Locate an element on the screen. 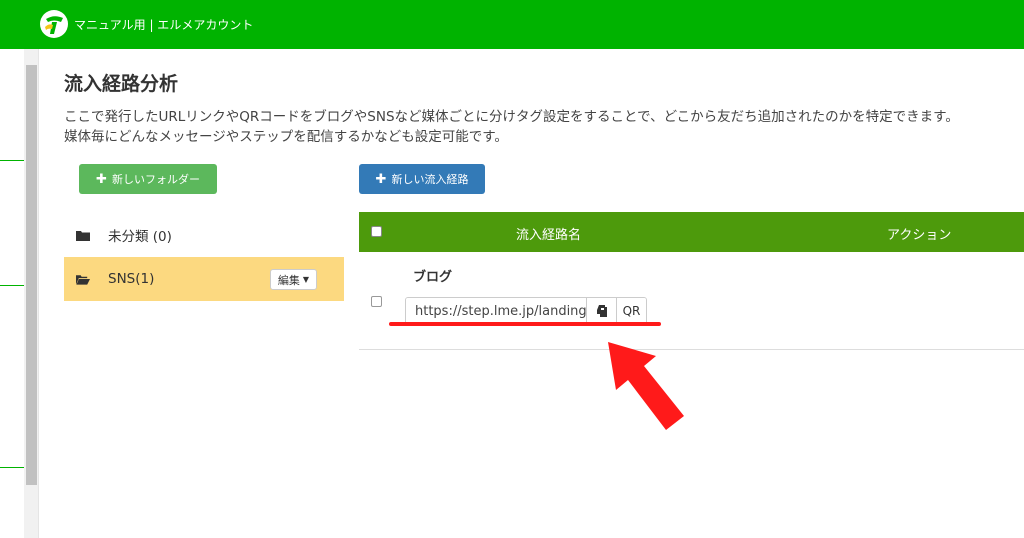 The image size is (1024, 538). new-route-button: ✚ 新しい流入経路 is located at coordinates (422, 179).